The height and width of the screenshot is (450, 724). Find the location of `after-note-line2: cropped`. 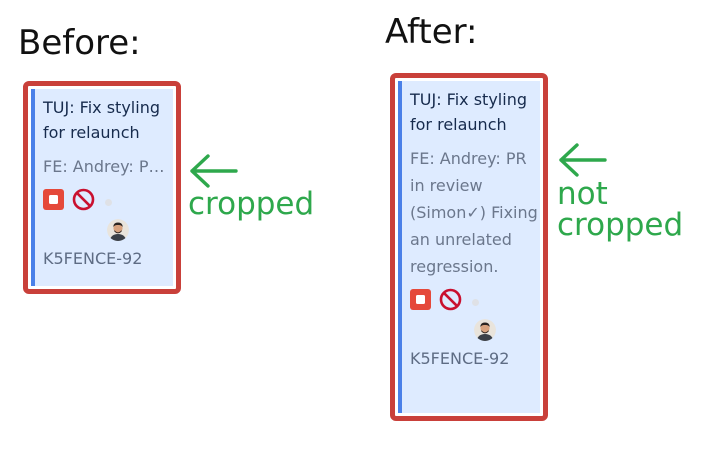

after-note-line2: cropped is located at coordinates (620, 225).